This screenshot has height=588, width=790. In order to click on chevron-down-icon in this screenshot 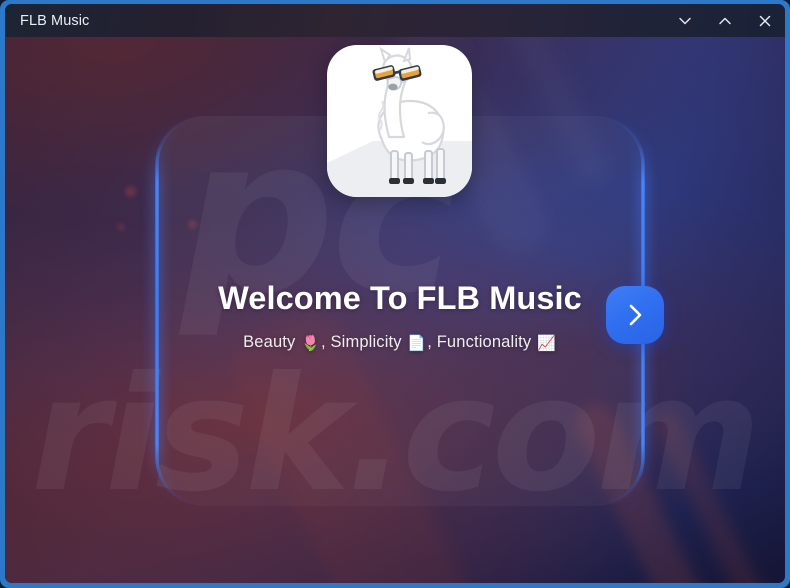, I will do `click(685, 20)`.